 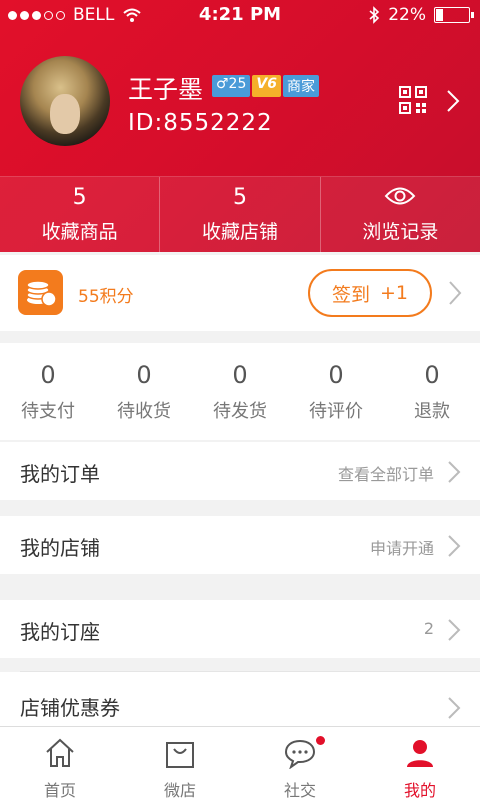 What do you see at coordinates (336, 391) in the screenshot?
I see `pending-review: 0 待评价` at bounding box center [336, 391].